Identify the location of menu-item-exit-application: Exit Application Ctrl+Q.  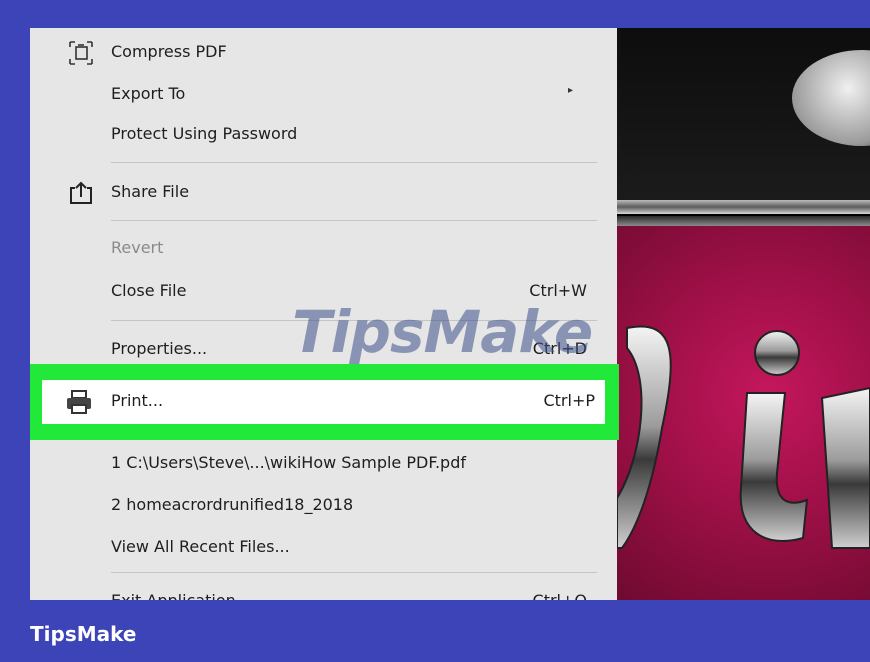
(323, 591).